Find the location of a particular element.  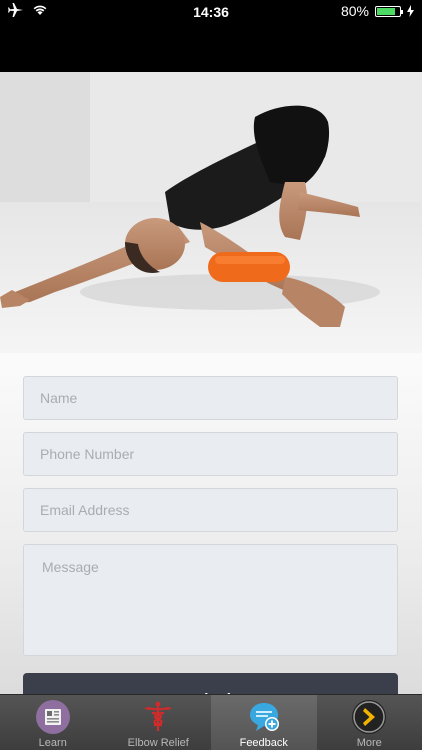

battery-level is located at coordinates (386, 11).